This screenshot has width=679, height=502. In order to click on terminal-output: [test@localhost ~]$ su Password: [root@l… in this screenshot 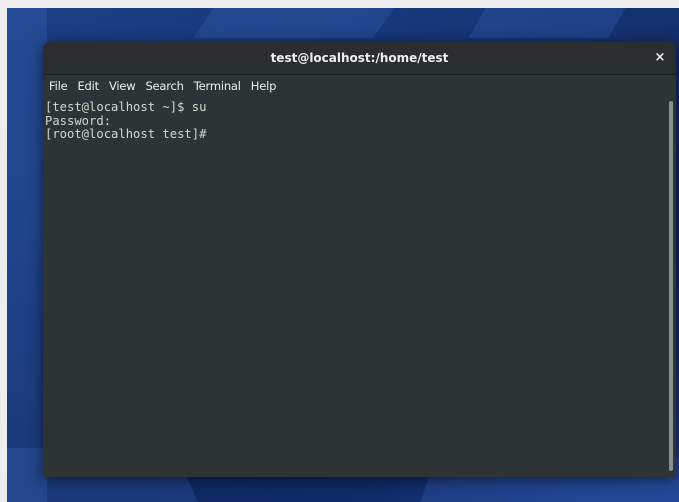, I will do `click(126, 121)`.